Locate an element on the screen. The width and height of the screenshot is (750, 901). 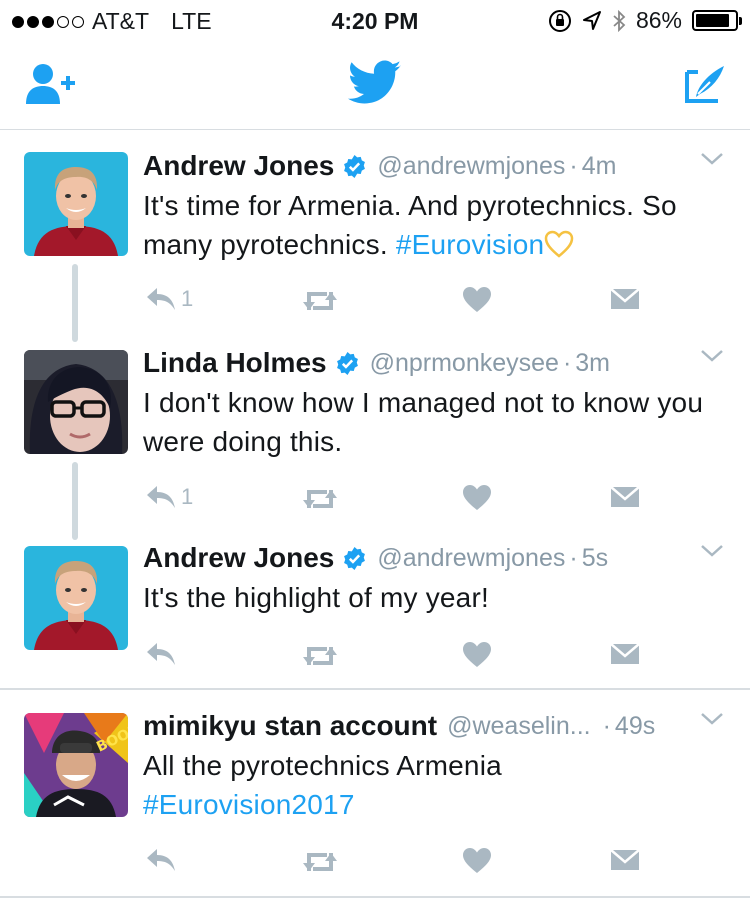
twitter-bird-icon is located at coordinates (374, 82).